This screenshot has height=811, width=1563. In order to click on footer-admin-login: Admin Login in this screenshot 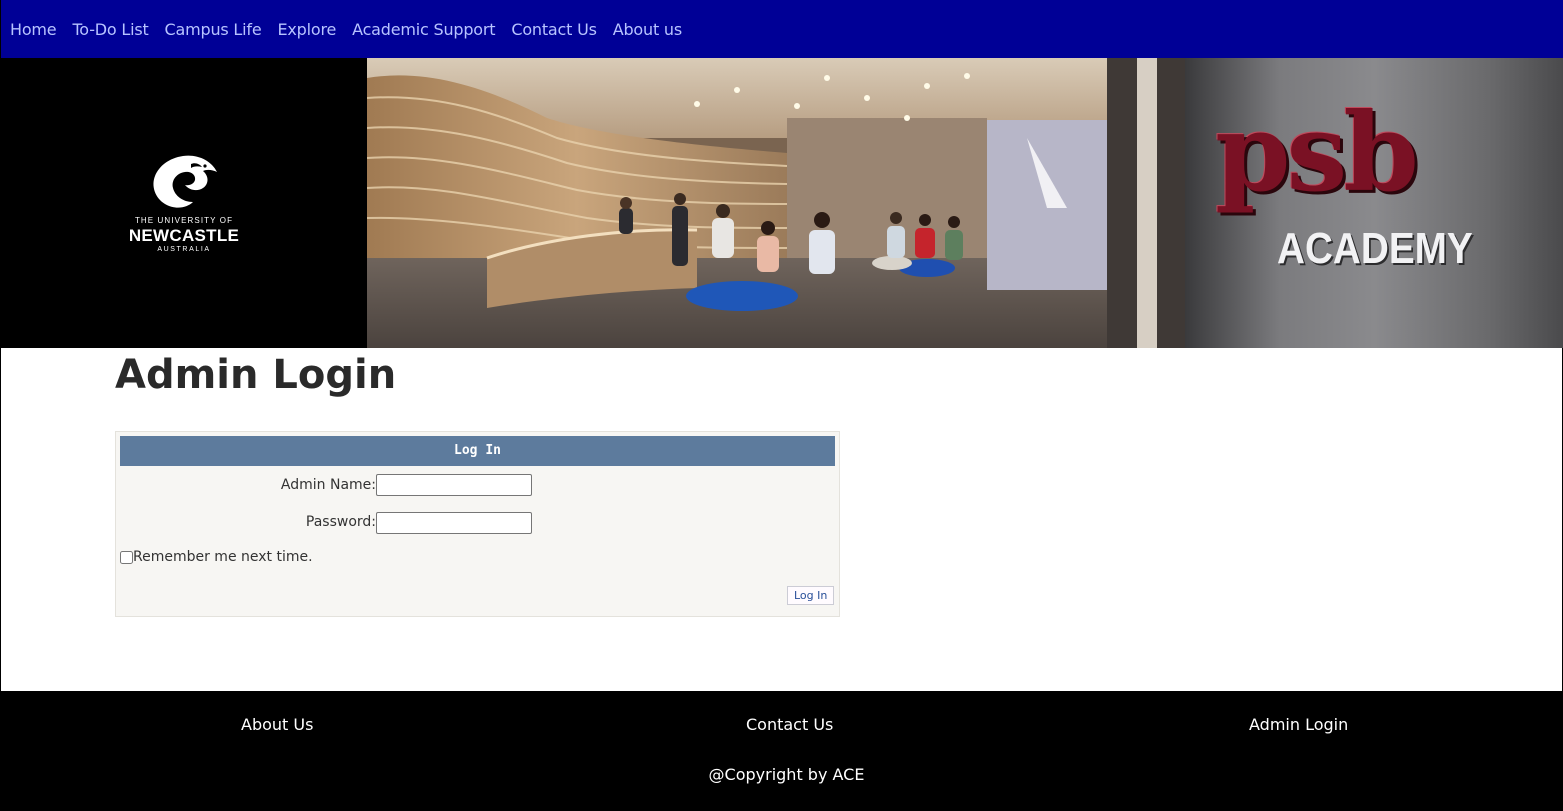, I will do `click(1298, 724)`.